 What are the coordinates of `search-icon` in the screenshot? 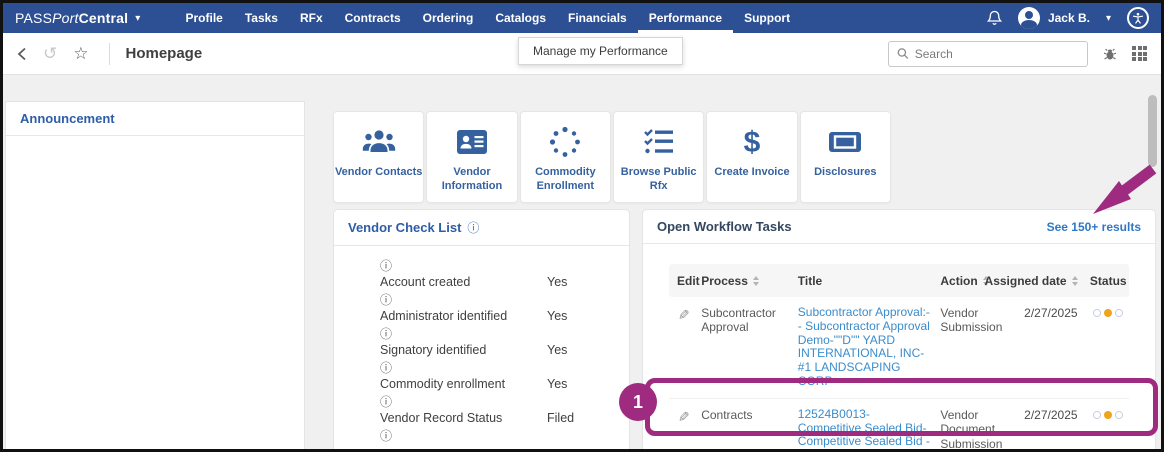 It's located at (903, 53).